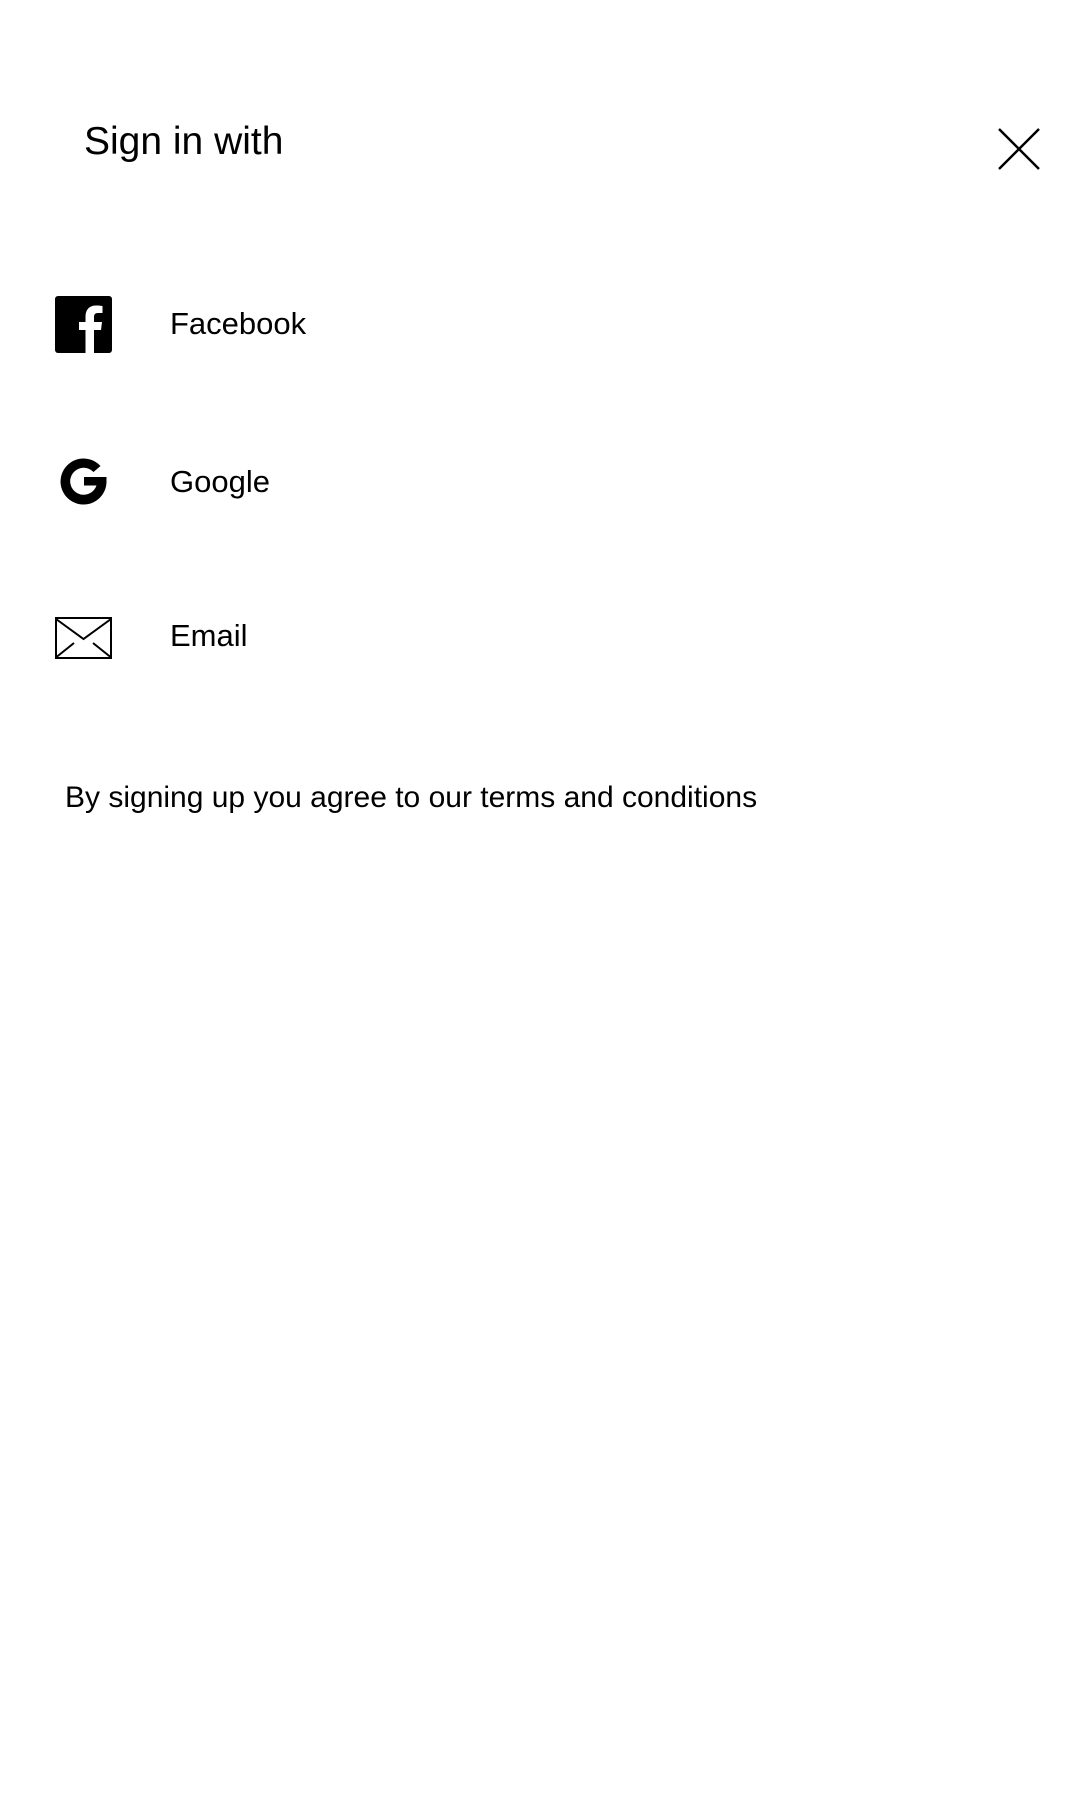  I want to click on close-button, so click(1019, 149).